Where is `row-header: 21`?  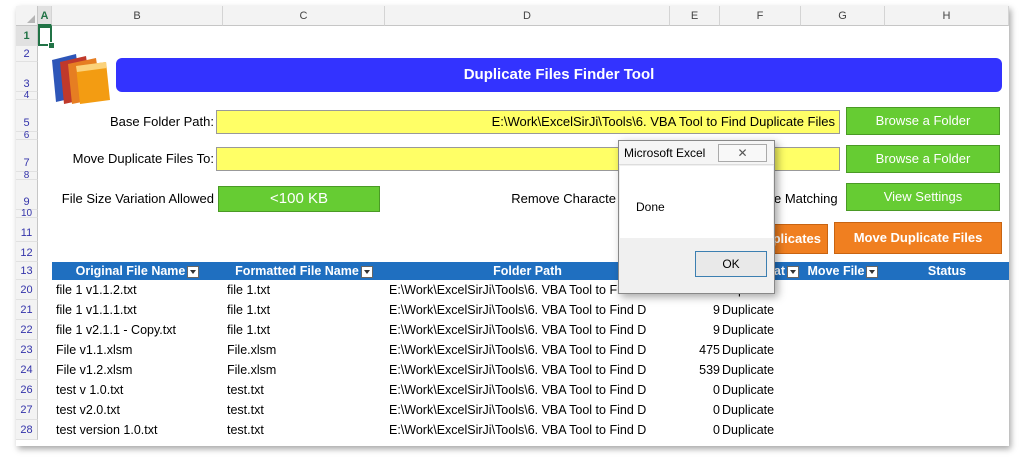
row-header: 21 is located at coordinates (27, 310).